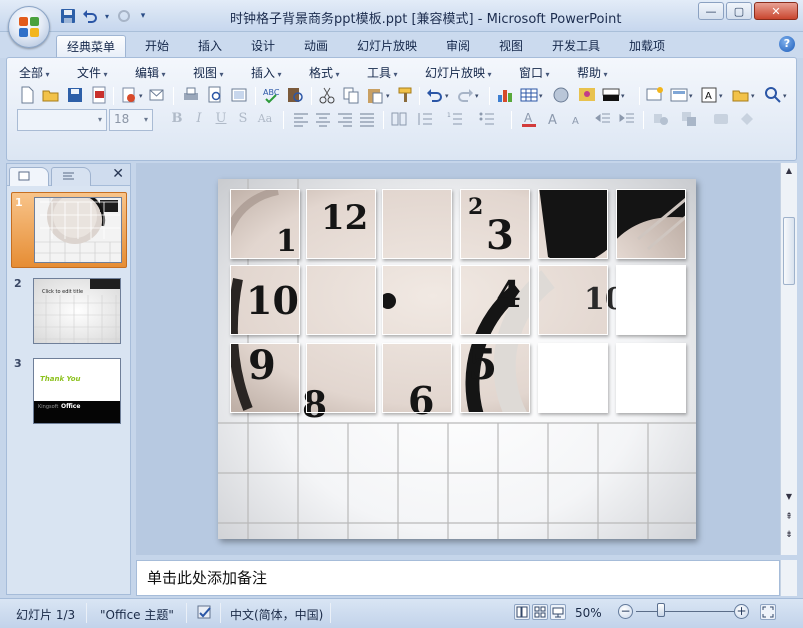  What do you see at coordinates (27, 95) in the screenshot?
I see `new-icon` at bounding box center [27, 95].